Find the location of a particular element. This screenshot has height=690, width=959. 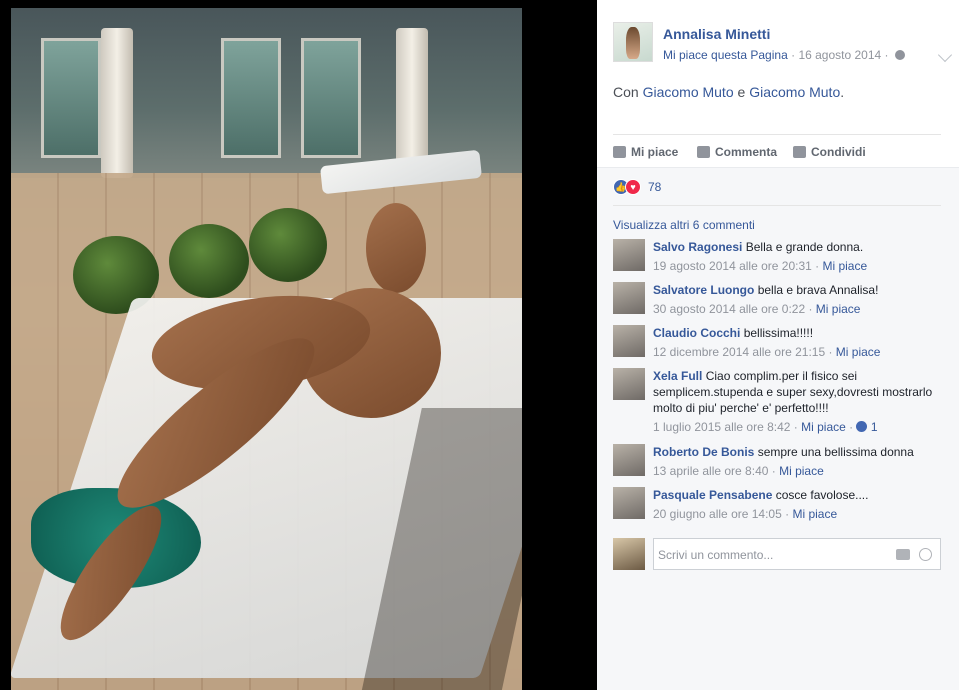

reaction-count: 78 is located at coordinates (655, 187).